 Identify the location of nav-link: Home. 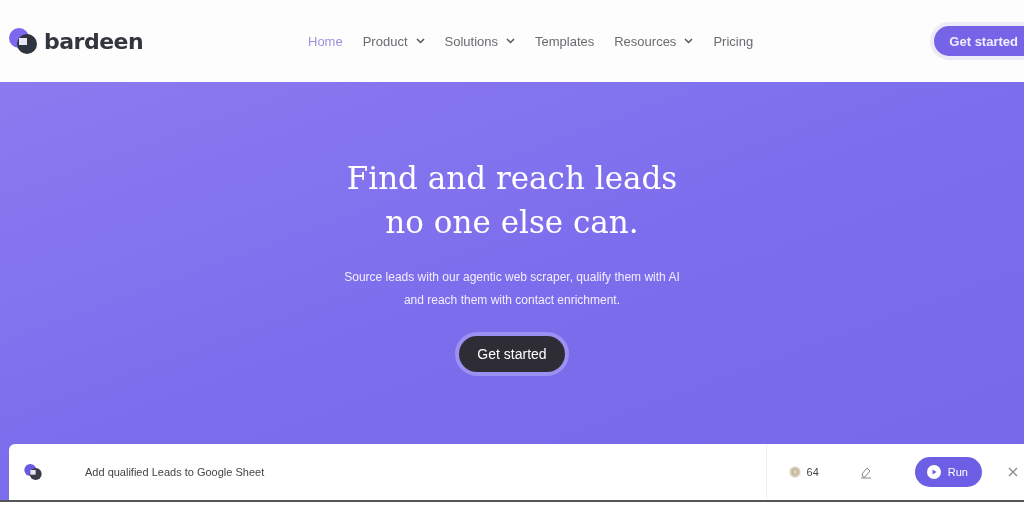
(325, 41).